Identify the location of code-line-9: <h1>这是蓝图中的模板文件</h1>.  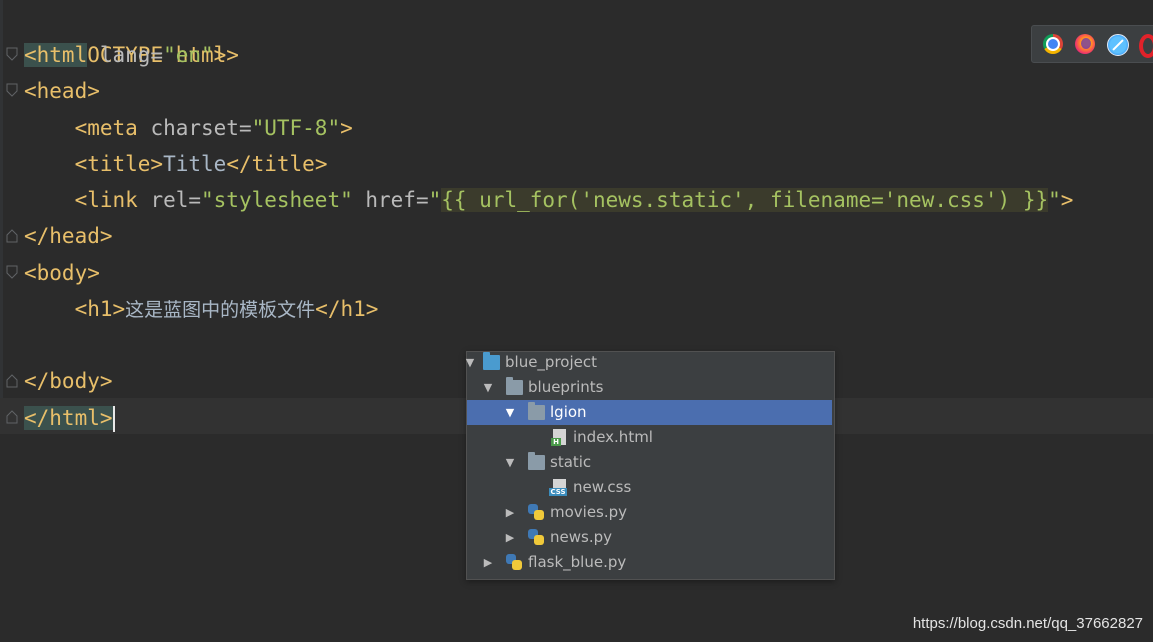
(201, 309).